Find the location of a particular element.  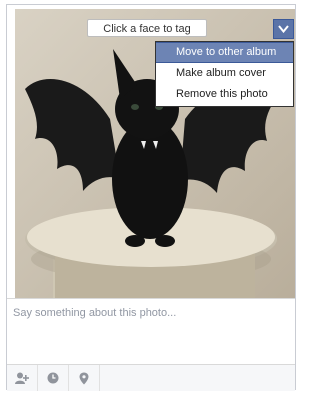

chevron-down-icon is located at coordinates (283, 29).